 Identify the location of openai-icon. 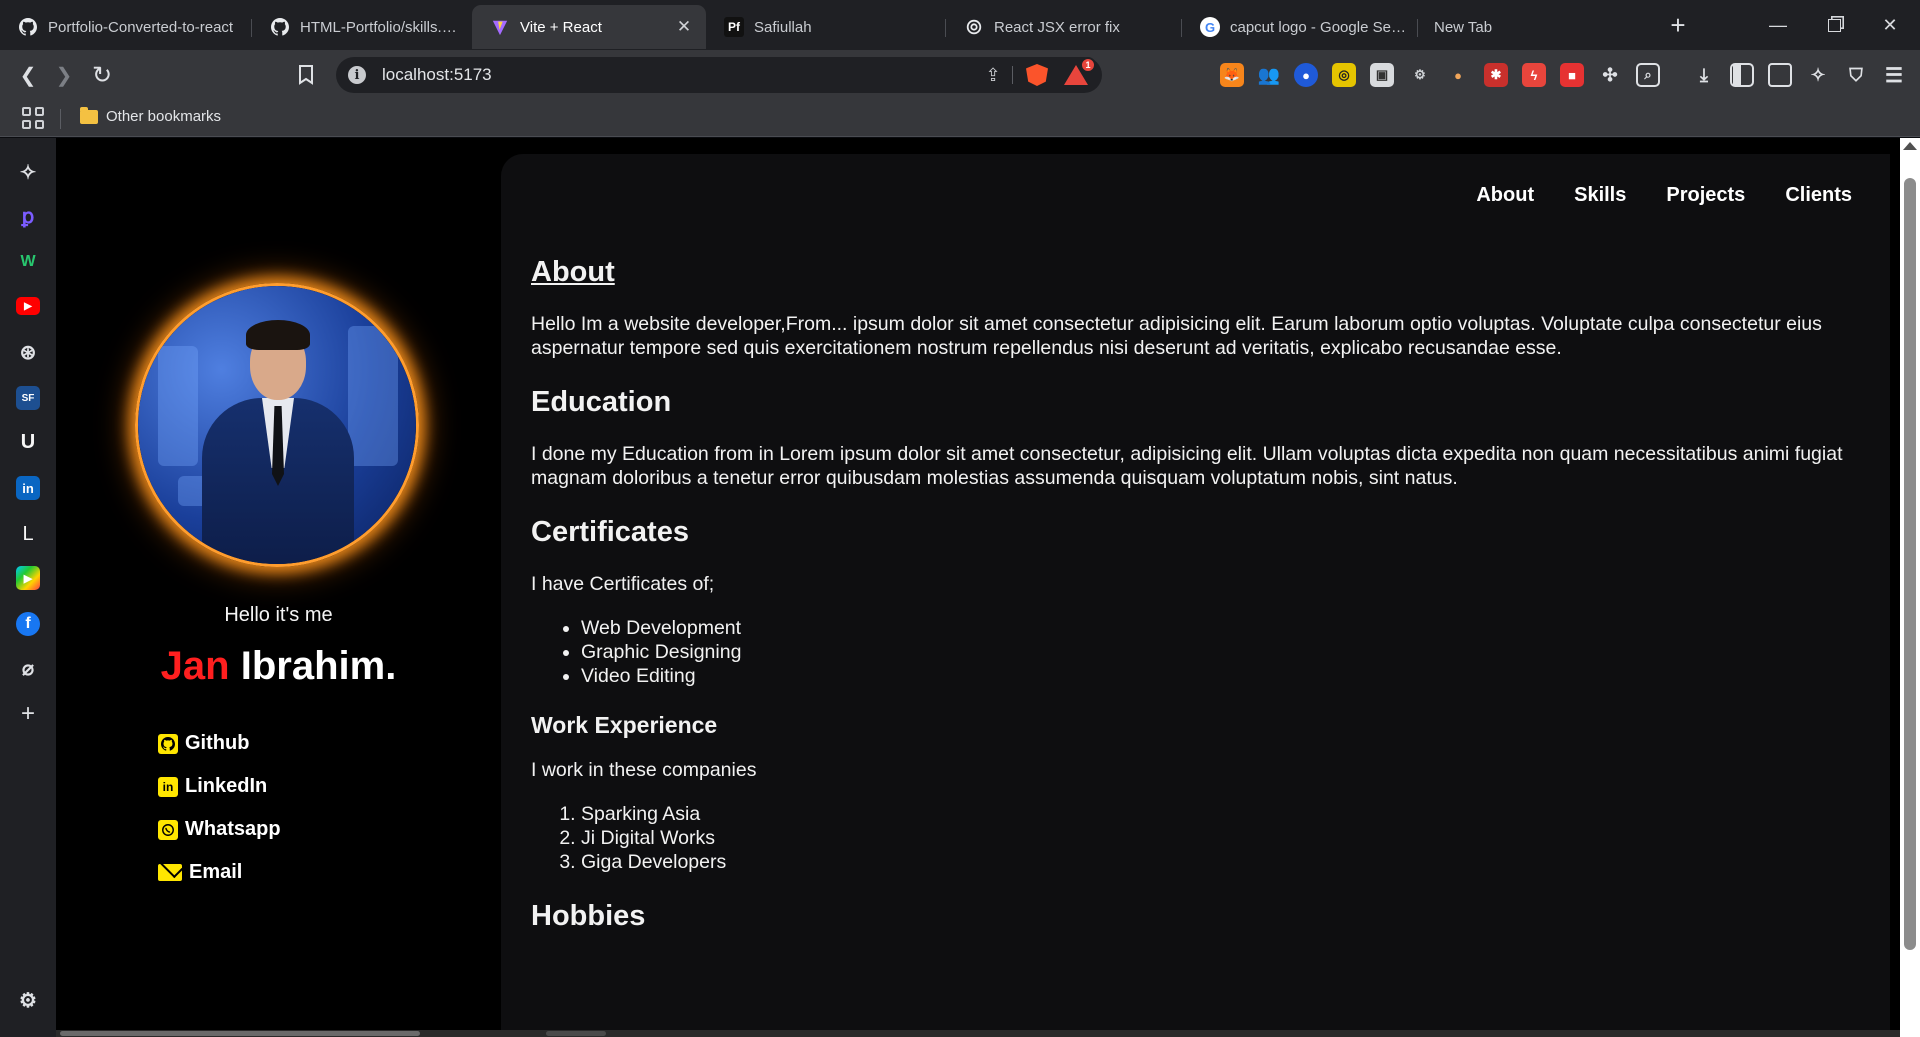
(974, 27).